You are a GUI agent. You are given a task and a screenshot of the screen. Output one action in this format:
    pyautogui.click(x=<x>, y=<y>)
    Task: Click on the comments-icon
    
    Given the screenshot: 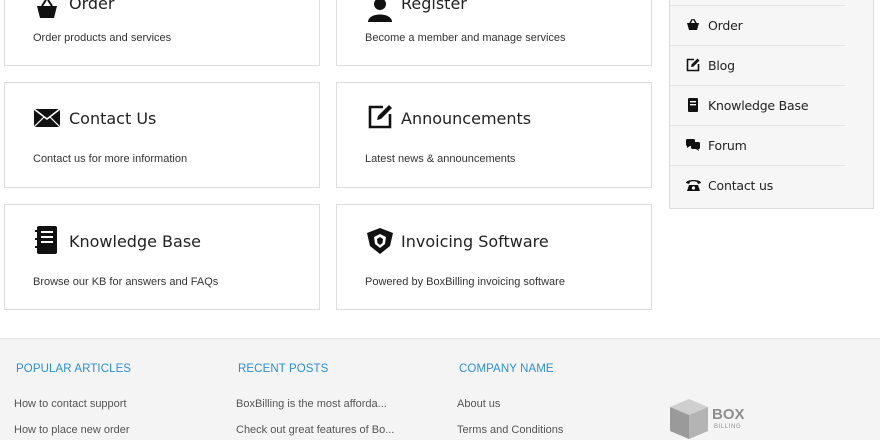 What is the action you would take?
    pyautogui.click(x=693, y=145)
    